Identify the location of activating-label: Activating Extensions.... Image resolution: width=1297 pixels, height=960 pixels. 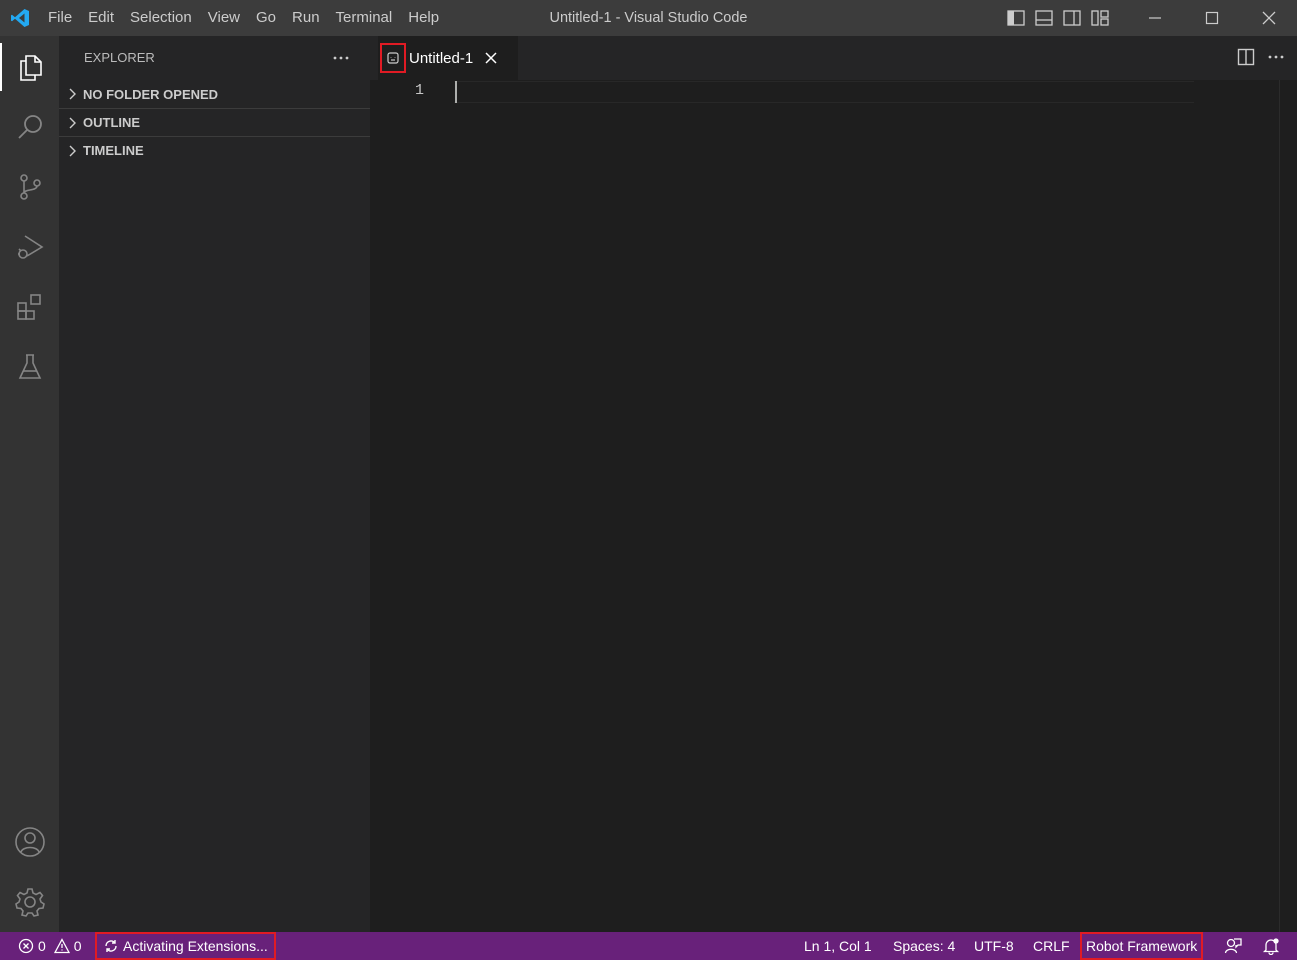
(195, 946).